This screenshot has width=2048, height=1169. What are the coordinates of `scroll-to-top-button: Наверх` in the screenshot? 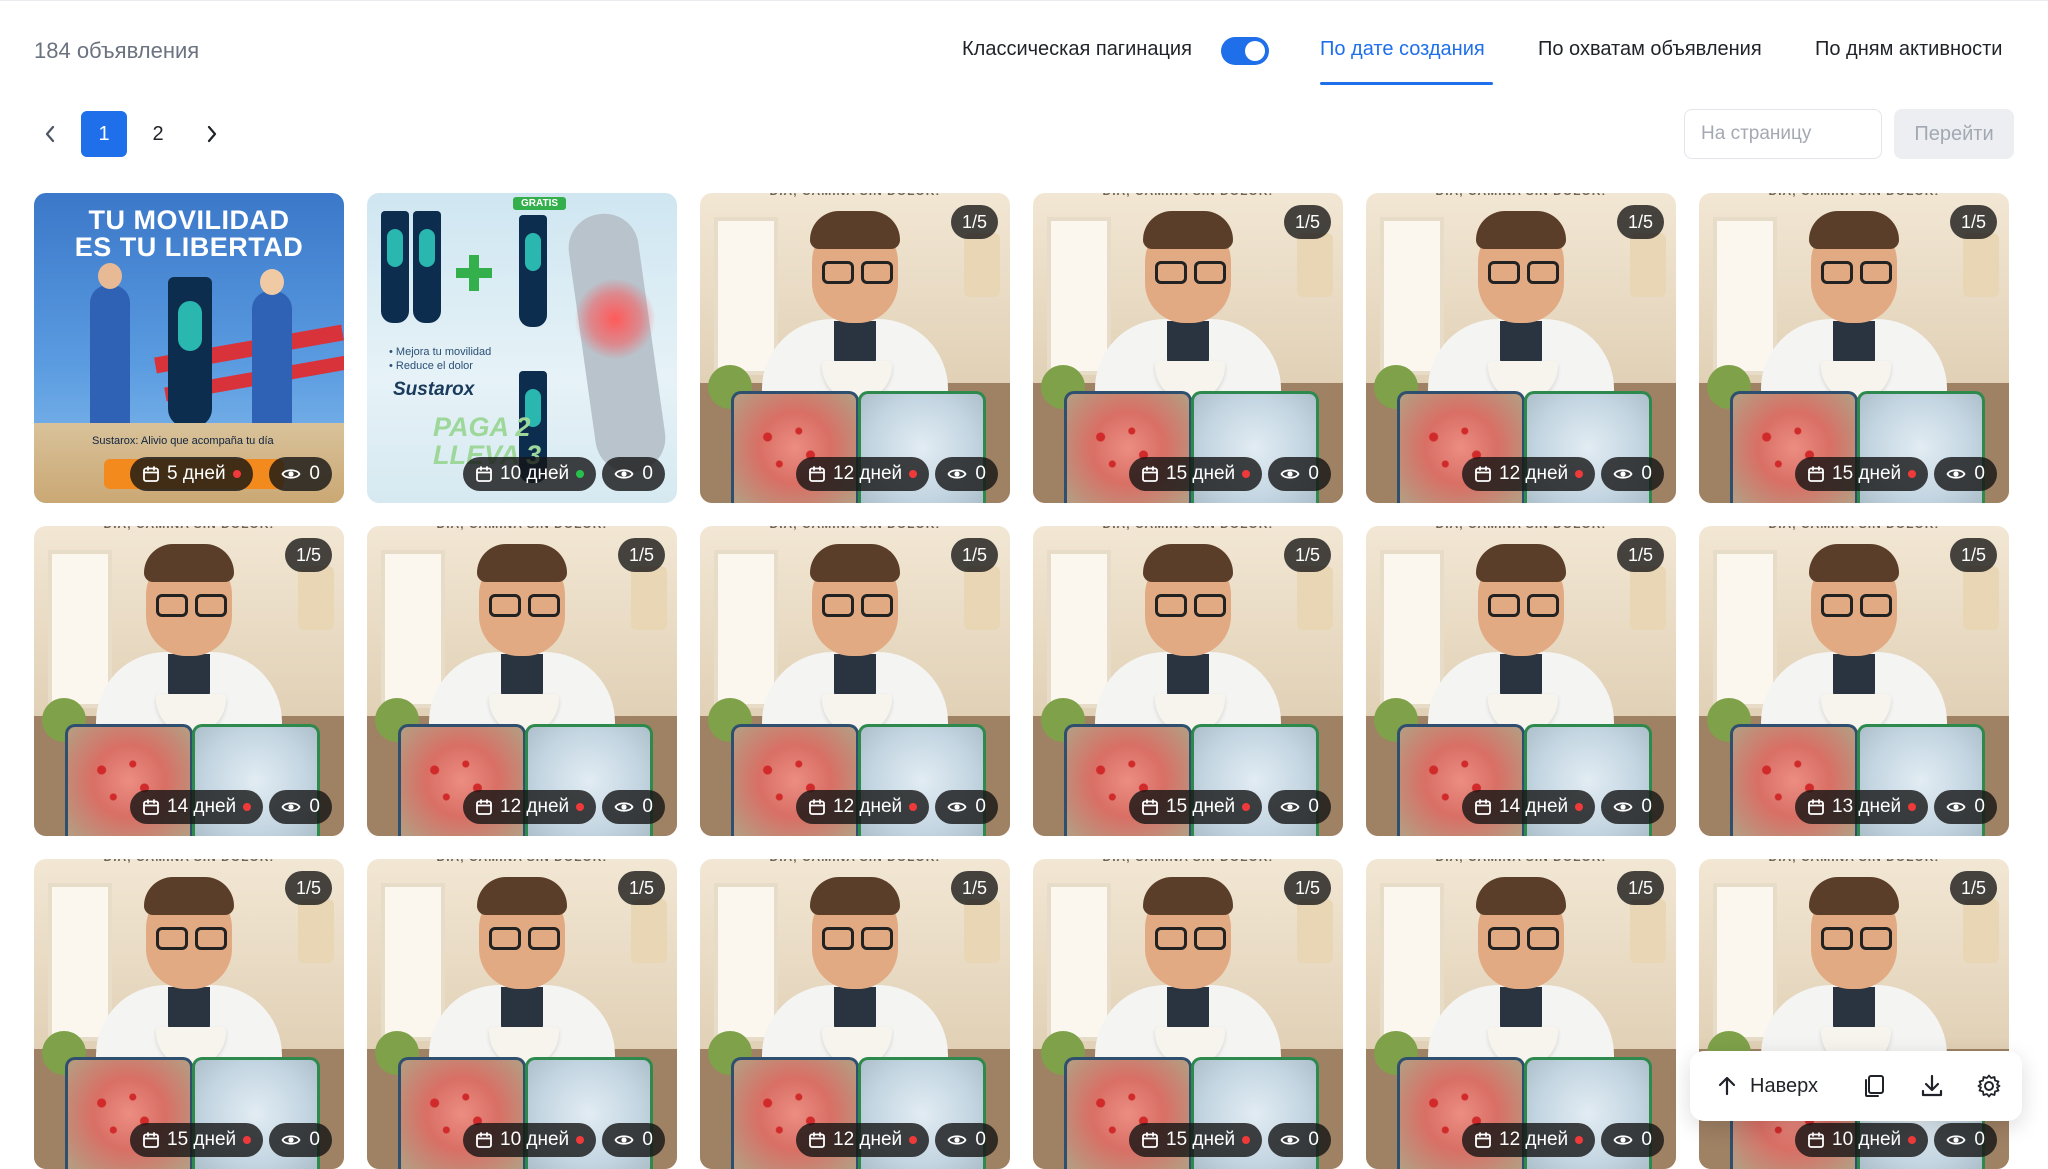 It's located at (1767, 1086).